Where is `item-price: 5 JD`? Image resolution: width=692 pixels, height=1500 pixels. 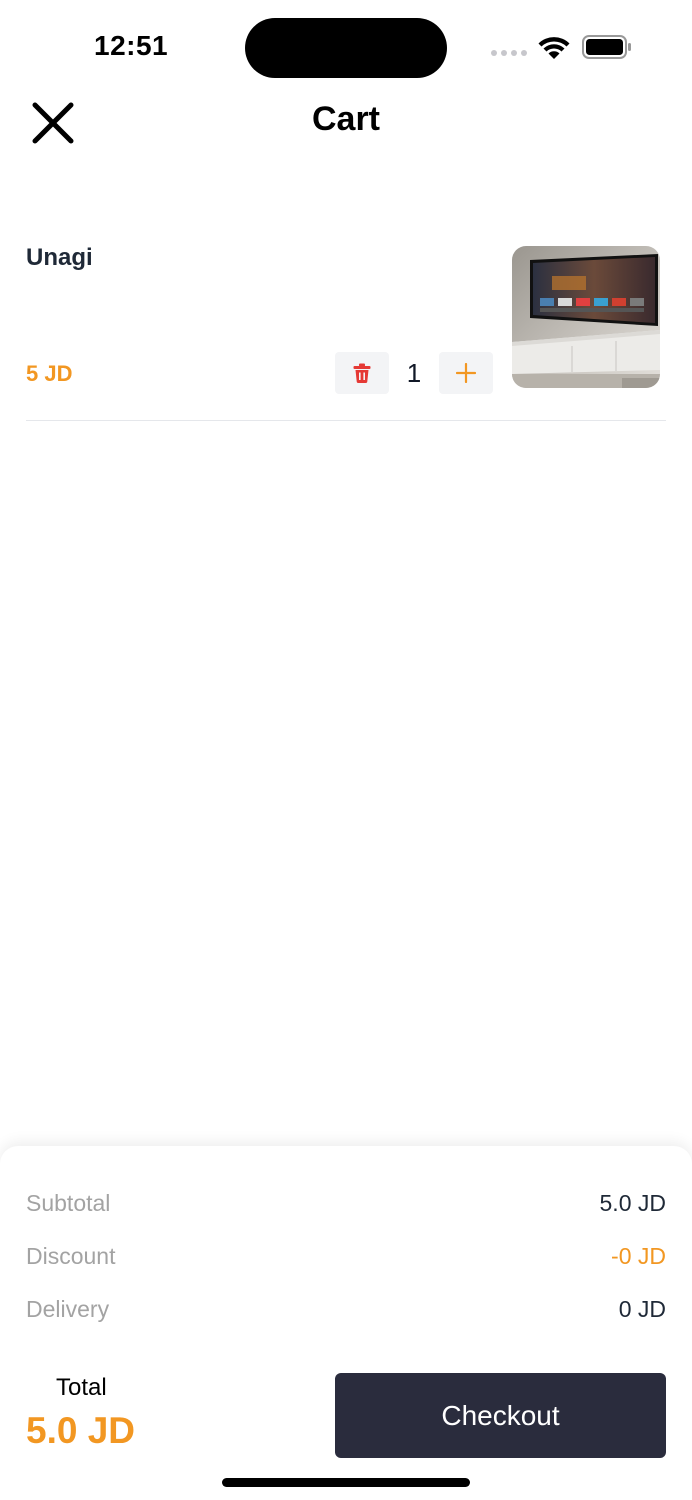
item-price: 5 JD is located at coordinates (49, 373).